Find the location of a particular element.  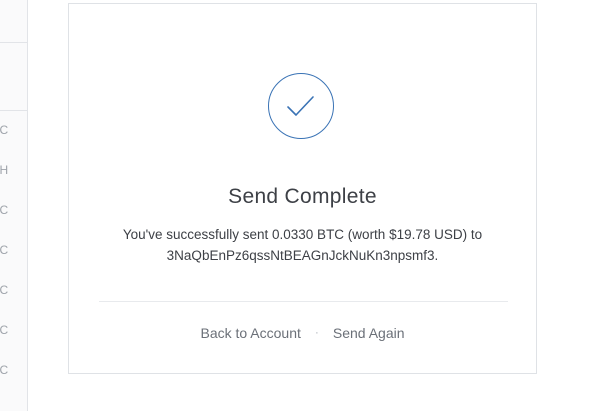

checkmark-icon is located at coordinates (301, 106).